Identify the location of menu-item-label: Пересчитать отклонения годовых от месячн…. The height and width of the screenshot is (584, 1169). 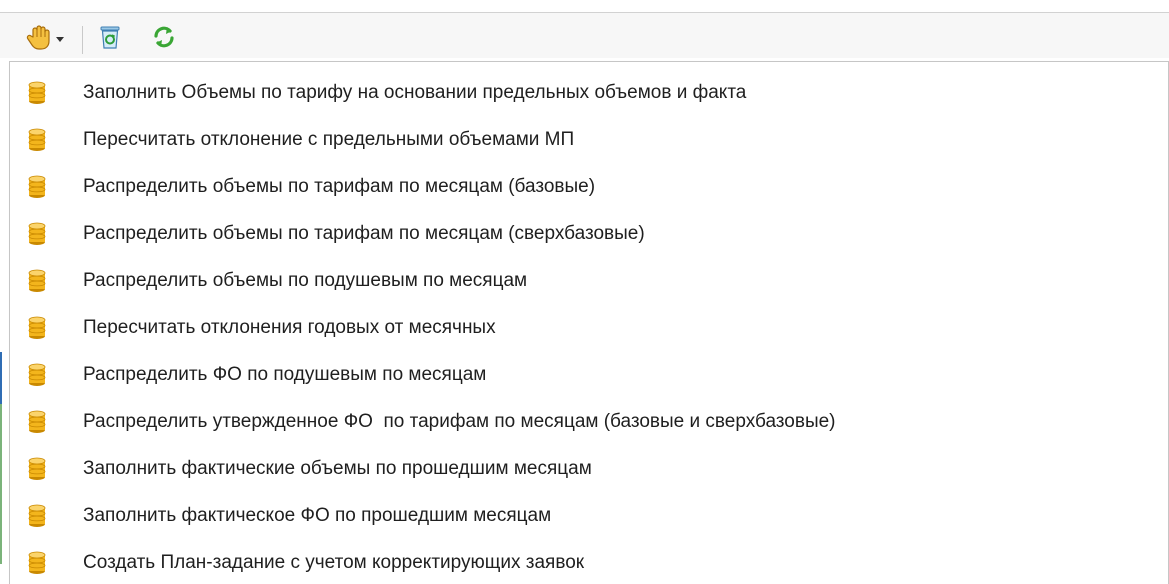
(289, 327).